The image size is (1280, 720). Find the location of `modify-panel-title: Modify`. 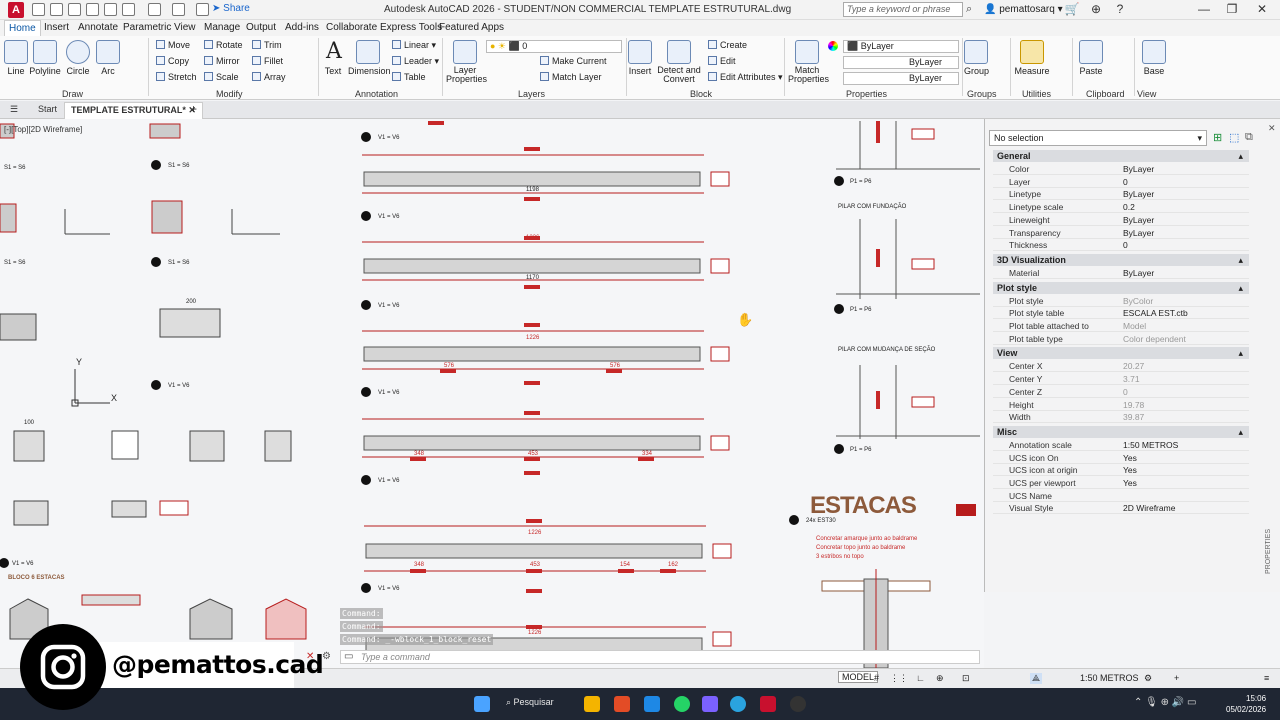

modify-panel-title: Modify is located at coordinates (229, 94).